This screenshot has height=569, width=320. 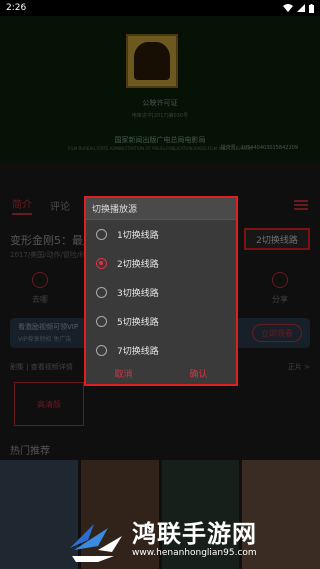 I want to click on source-option: 1切换线路, so click(x=161, y=234).